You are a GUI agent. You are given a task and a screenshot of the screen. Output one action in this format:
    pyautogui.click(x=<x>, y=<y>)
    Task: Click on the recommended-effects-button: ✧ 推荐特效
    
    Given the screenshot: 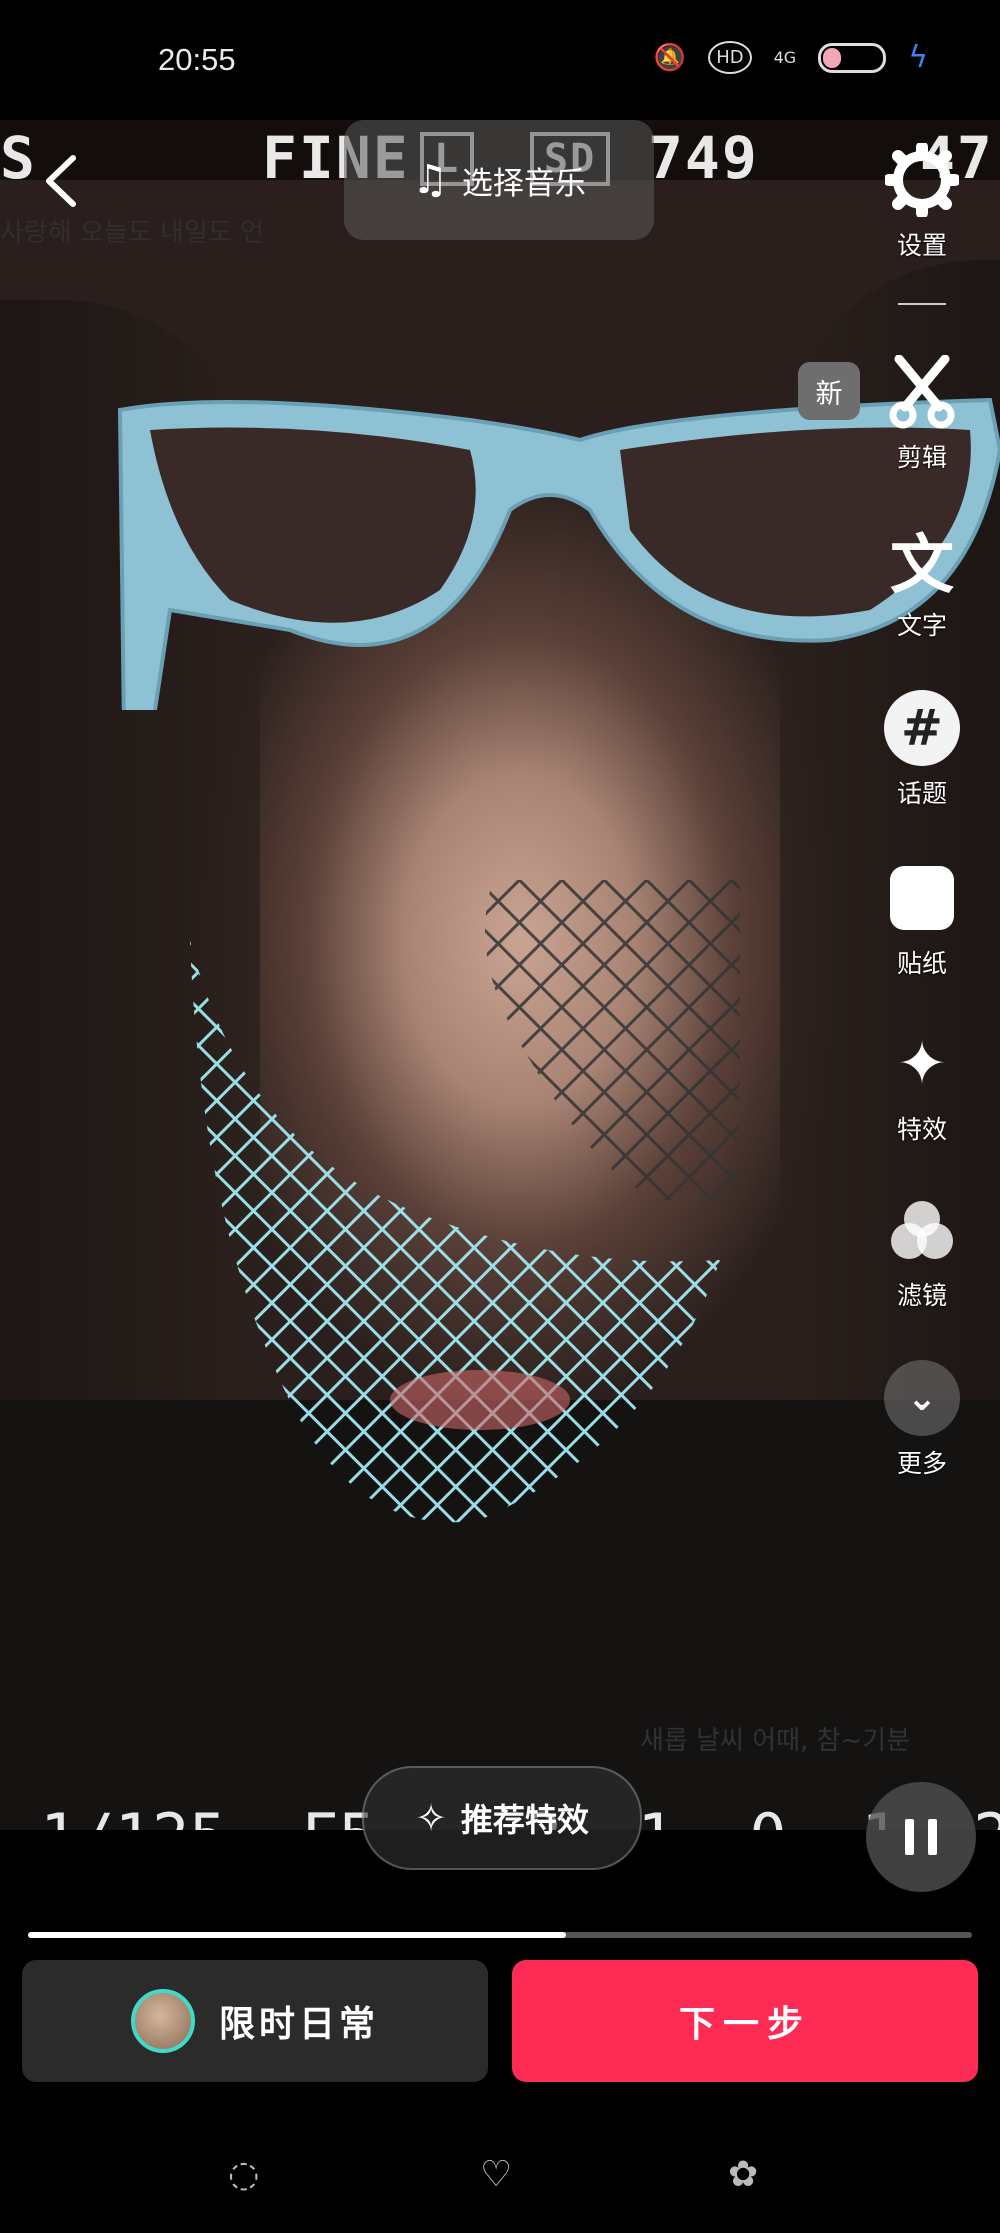 What is the action you would take?
    pyautogui.click(x=502, y=1818)
    